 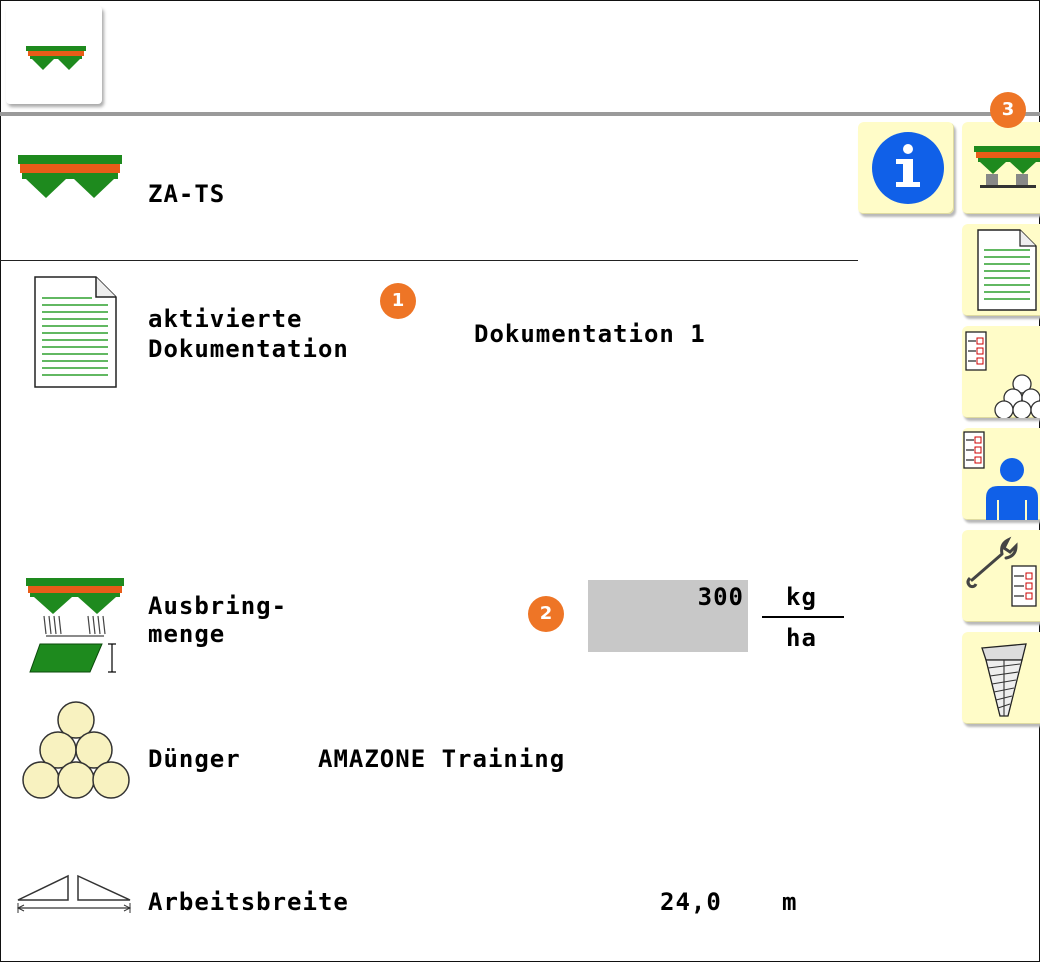 I want to click on fertilizer-value: AMAZONE Training, so click(x=441, y=759).